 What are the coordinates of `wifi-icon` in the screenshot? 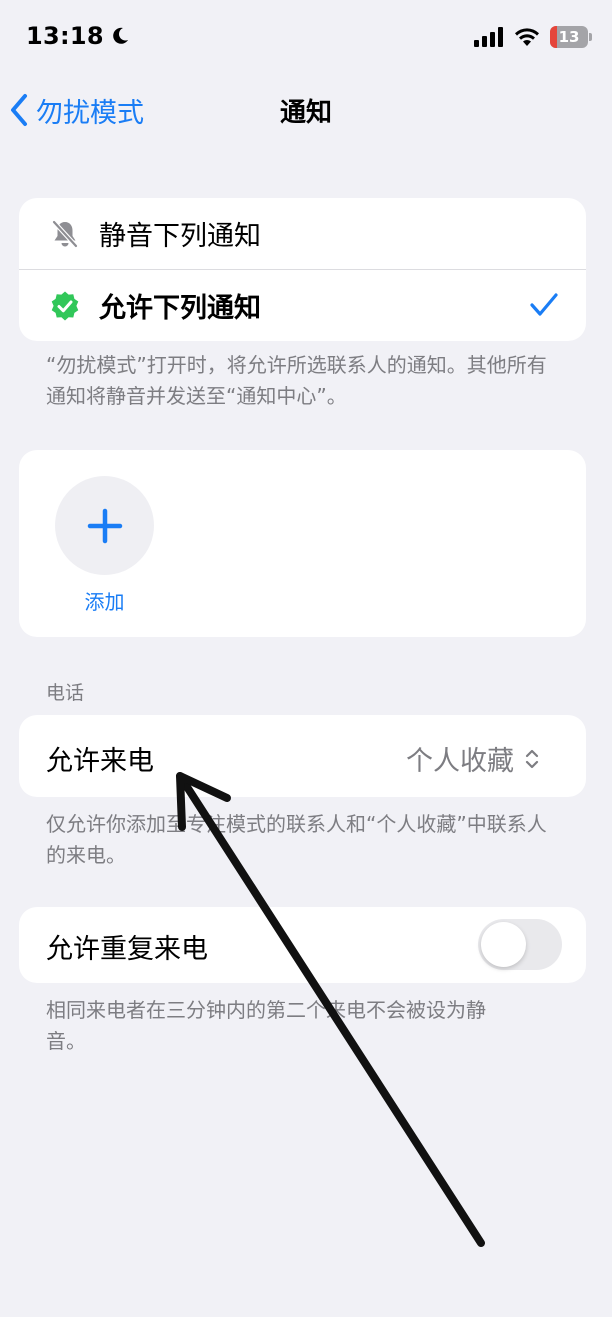 It's located at (527, 37).